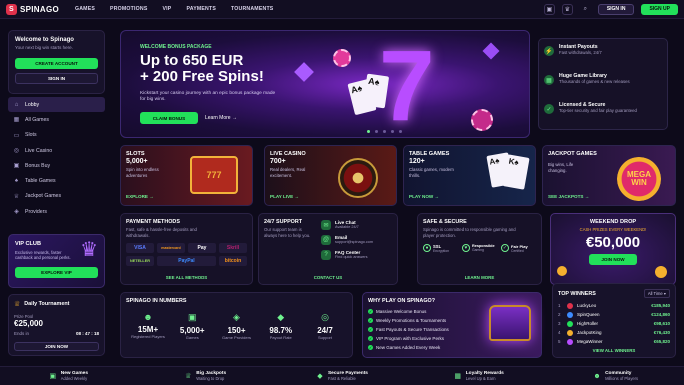 The image size is (684, 385). I want to click on bottom-item-loyalty: ▦ Loyalty Rewards Level Up & Earn, so click(478, 376).